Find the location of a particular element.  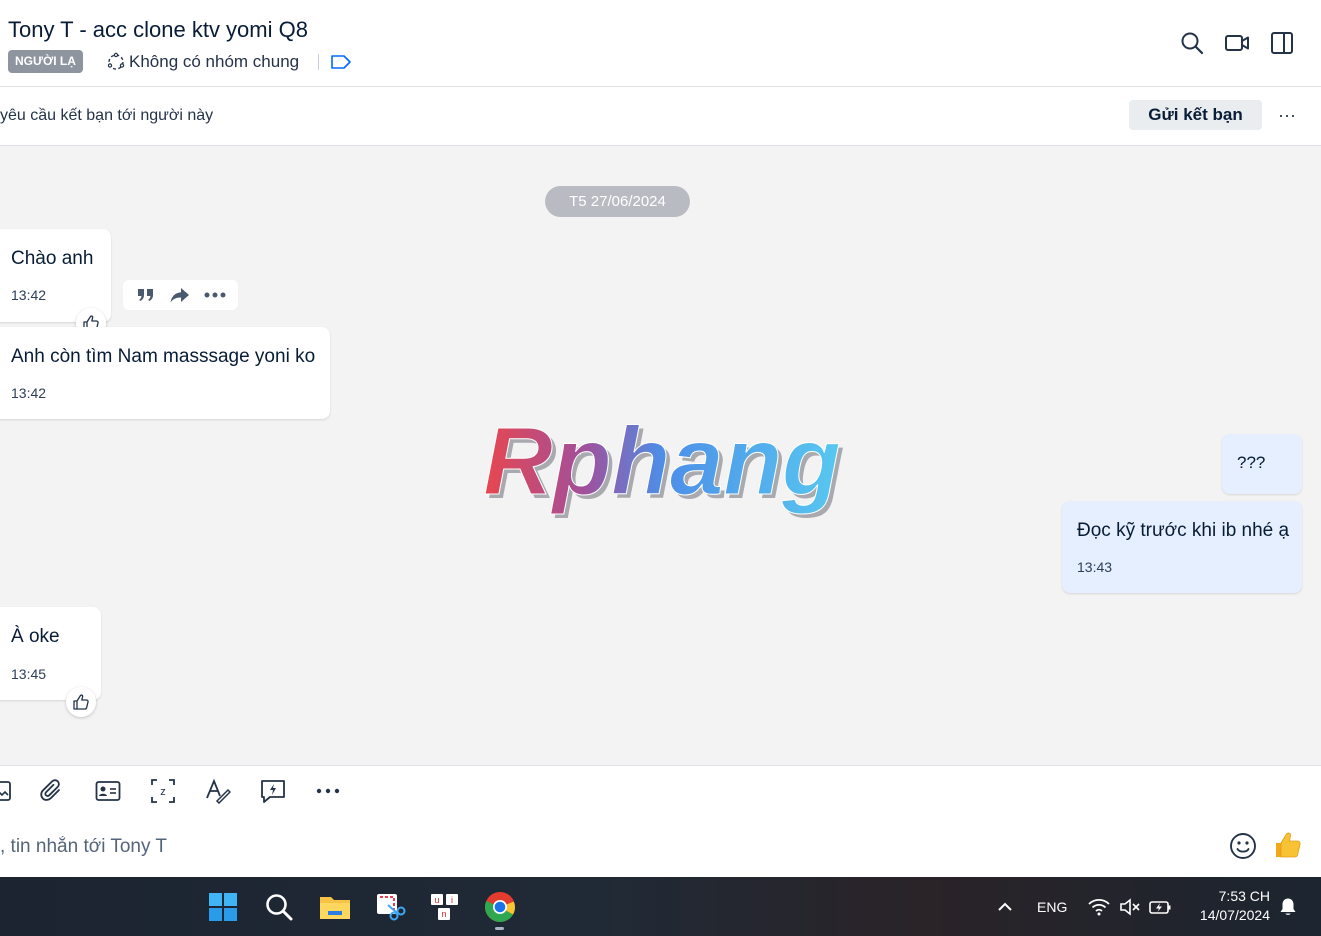

my-message-bubble: ??? is located at coordinates (1262, 464).